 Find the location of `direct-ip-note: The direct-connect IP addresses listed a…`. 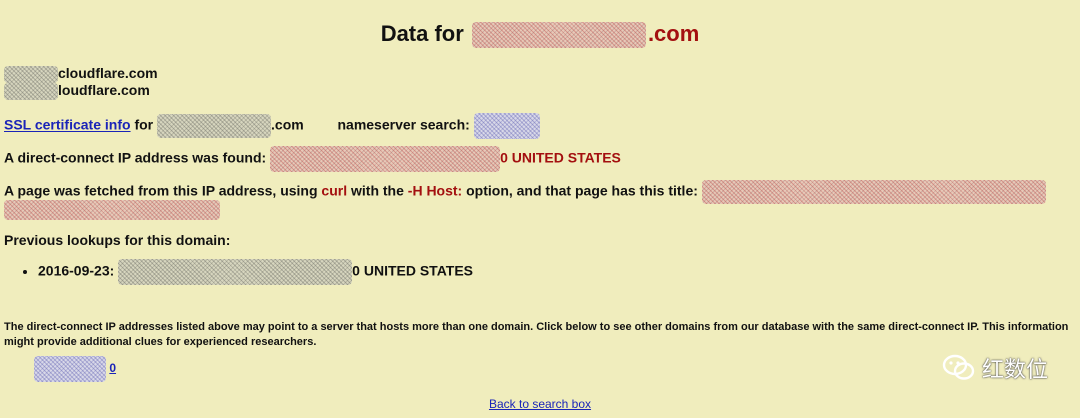

direct-ip-note: The direct-connect IP addresses listed a… is located at coordinates (536, 334).